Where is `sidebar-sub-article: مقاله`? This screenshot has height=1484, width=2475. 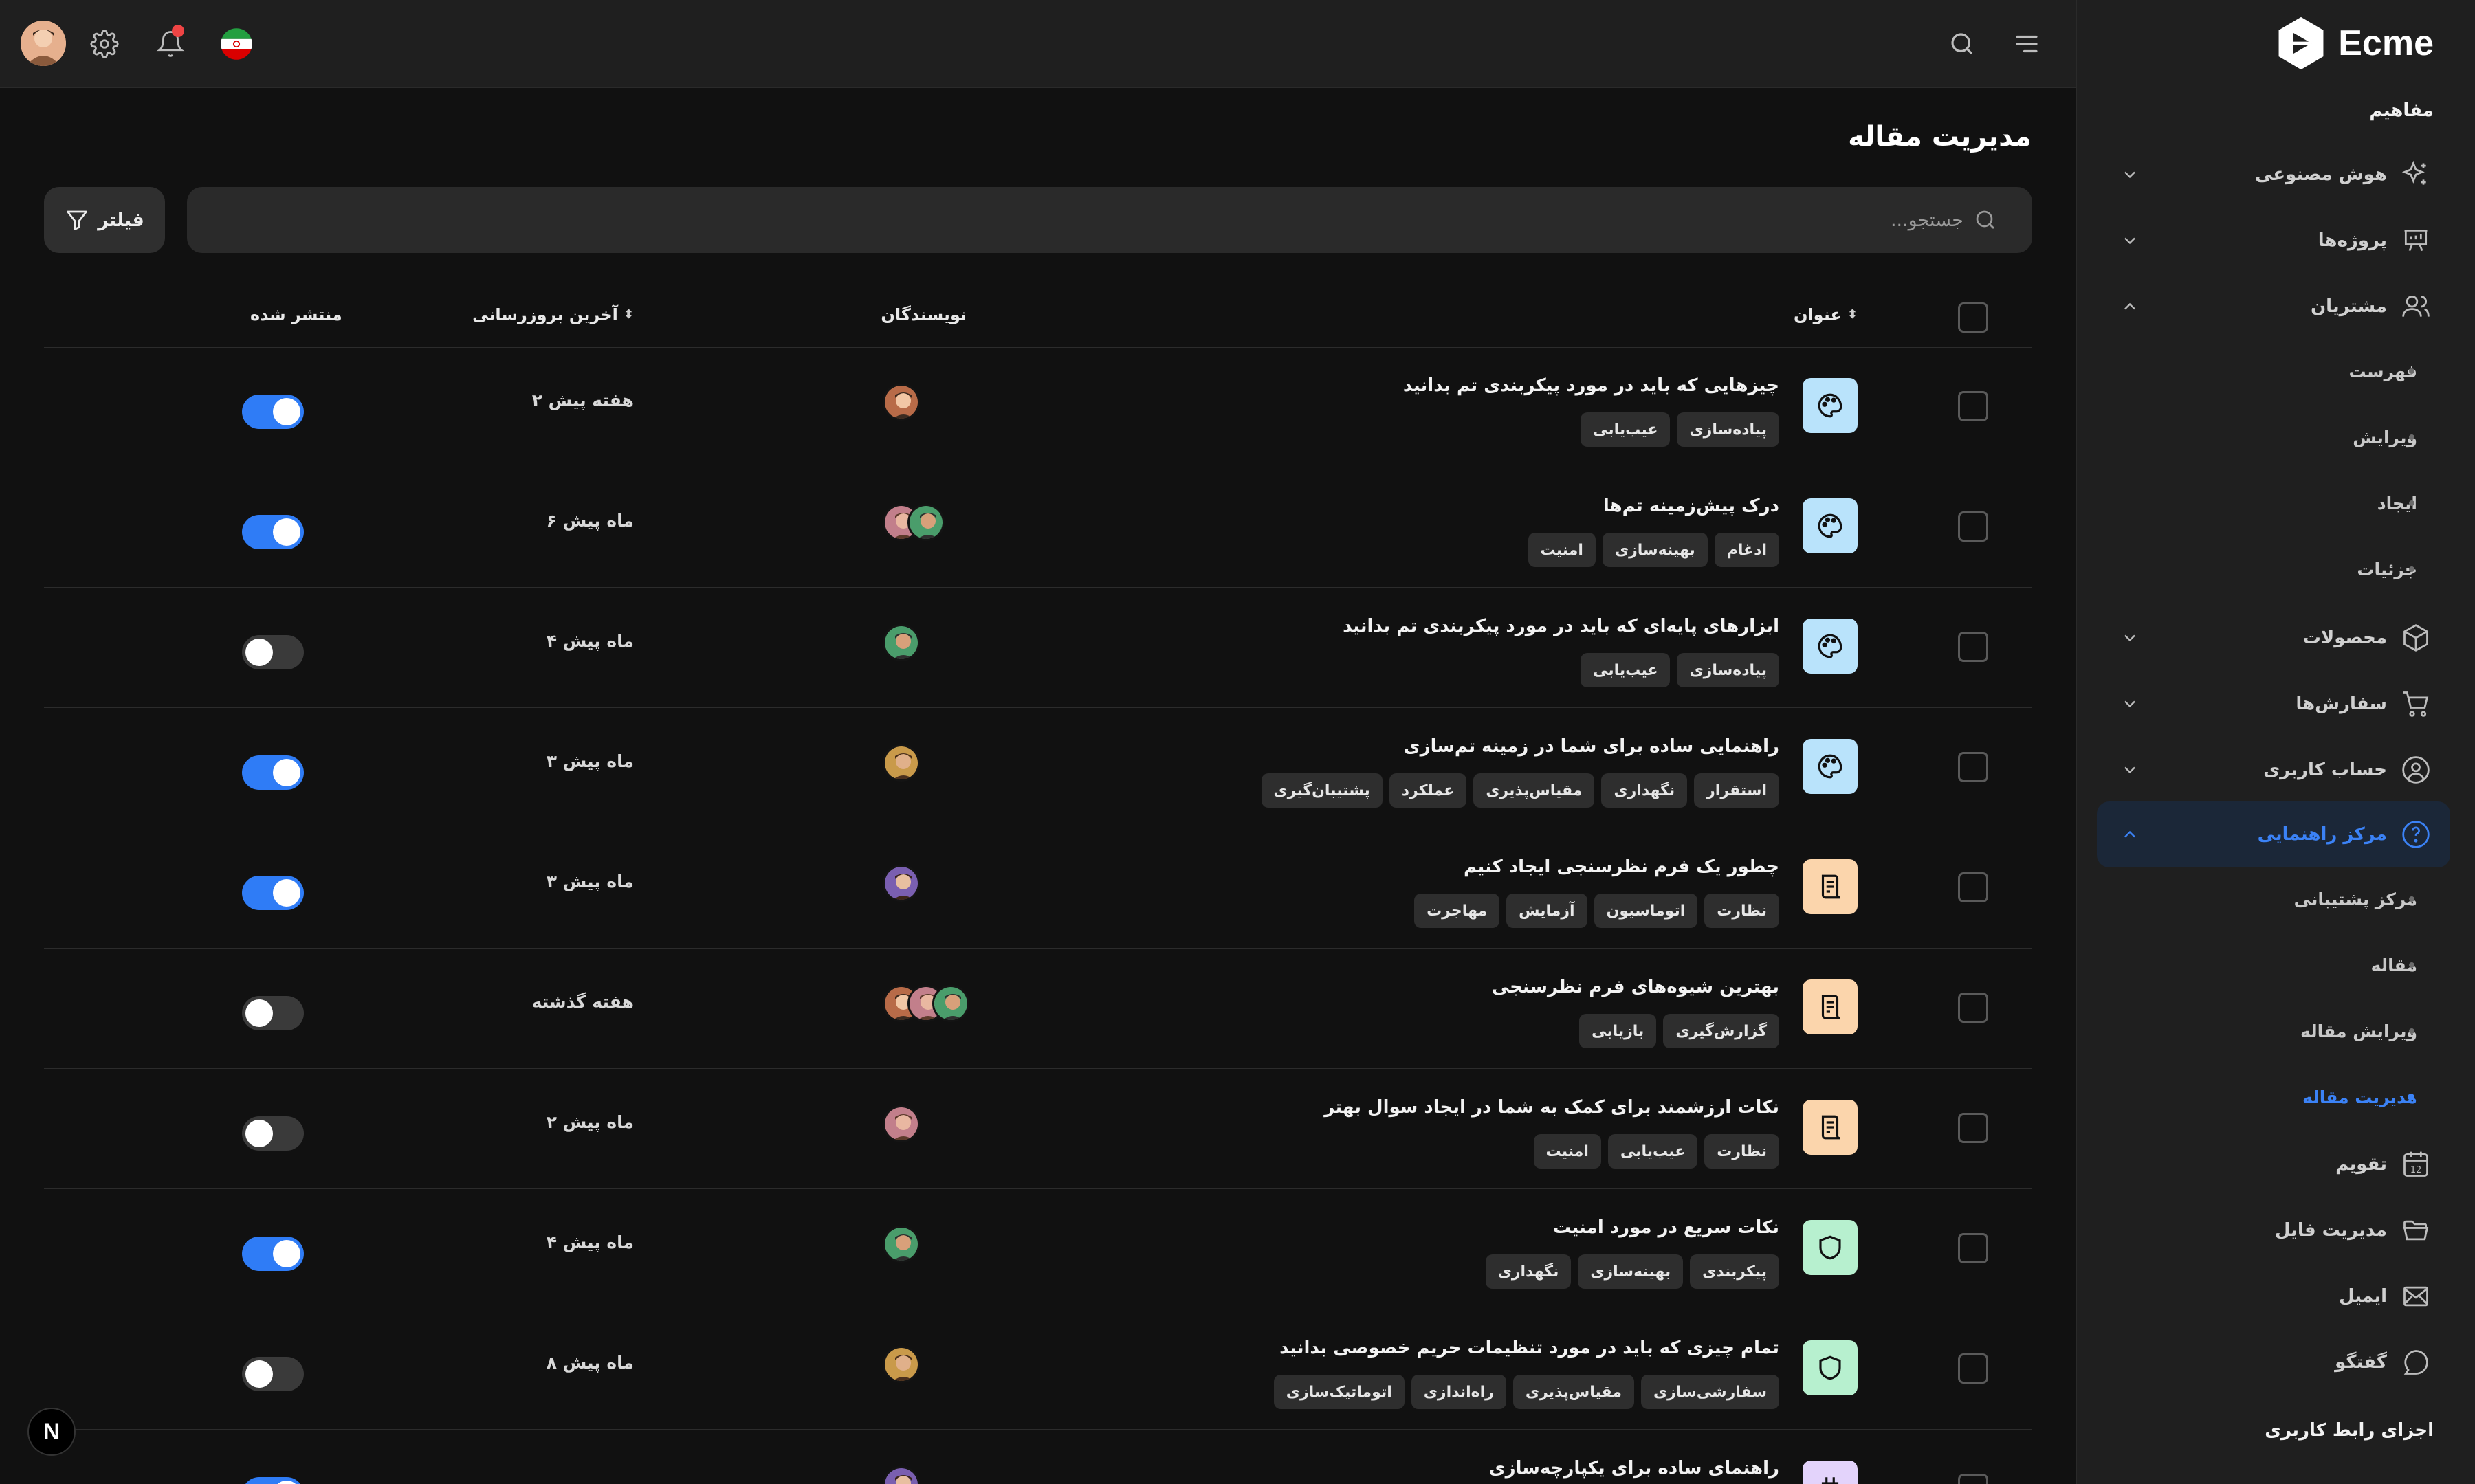
sidebar-sub-article: مقاله is located at coordinates (2273, 965).